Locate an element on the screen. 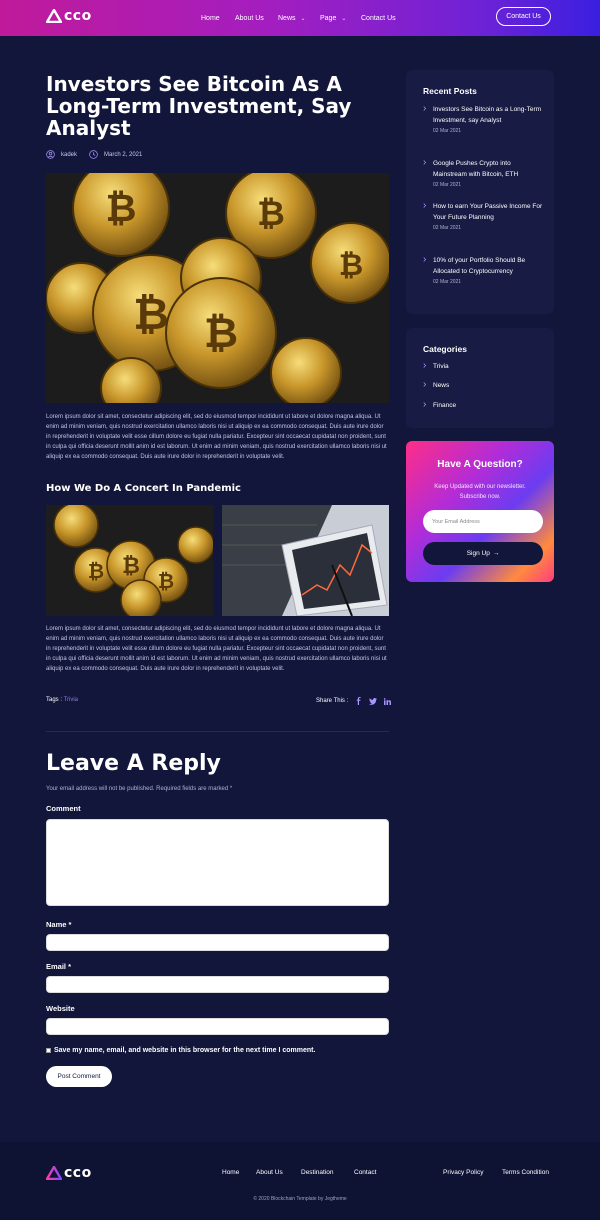 This screenshot has width=600, height=1220. email-label: Email * is located at coordinates (59, 966).